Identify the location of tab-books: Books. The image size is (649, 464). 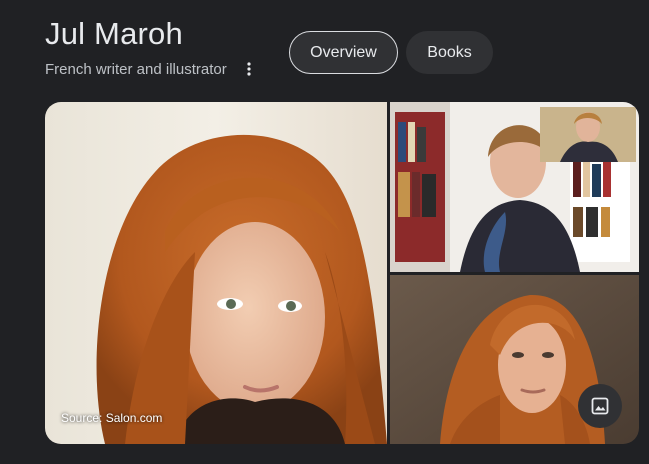
(449, 52).